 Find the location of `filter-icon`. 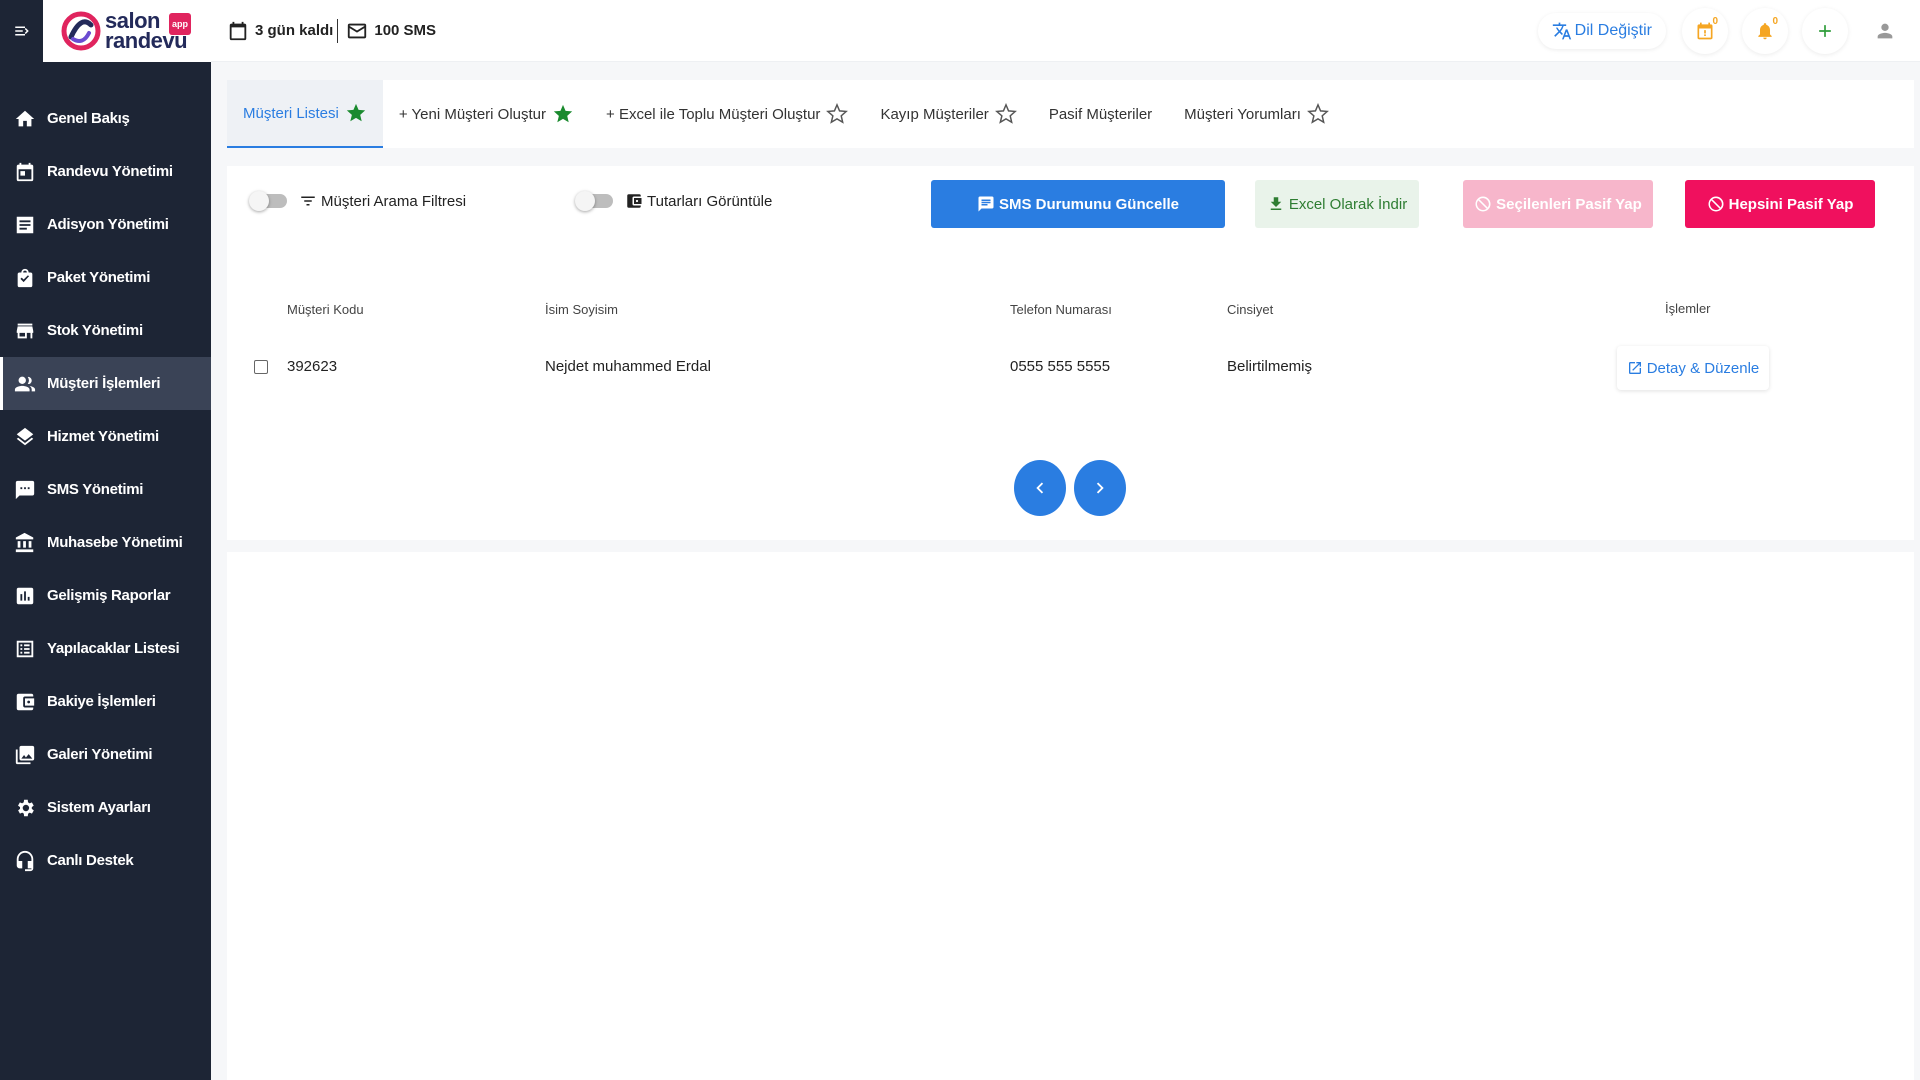

filter-icon is located at coordinates (308, 201).